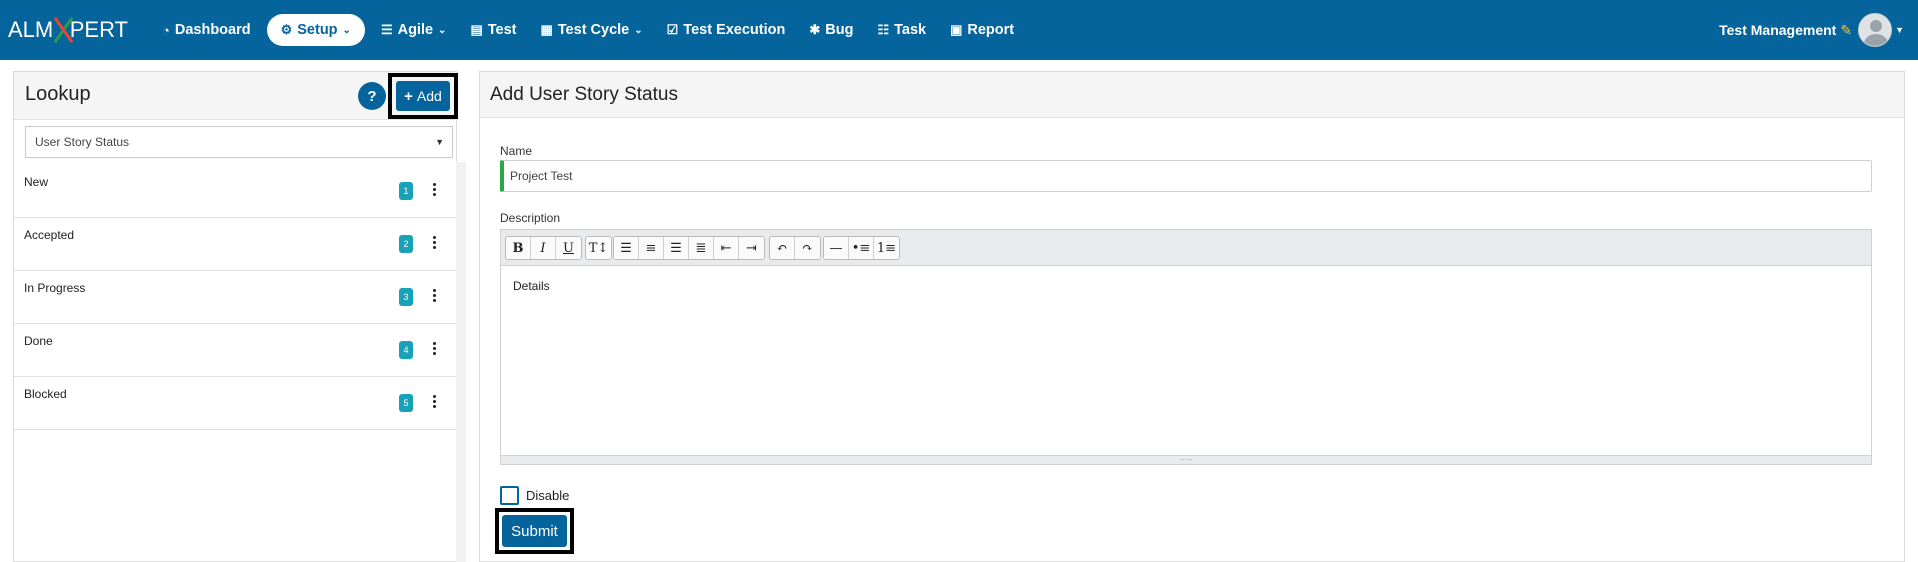 Image resolution: width=1918 pixels, height=562 pixels. I want to click on cogs-icon: ⚙, so click(286, 29).